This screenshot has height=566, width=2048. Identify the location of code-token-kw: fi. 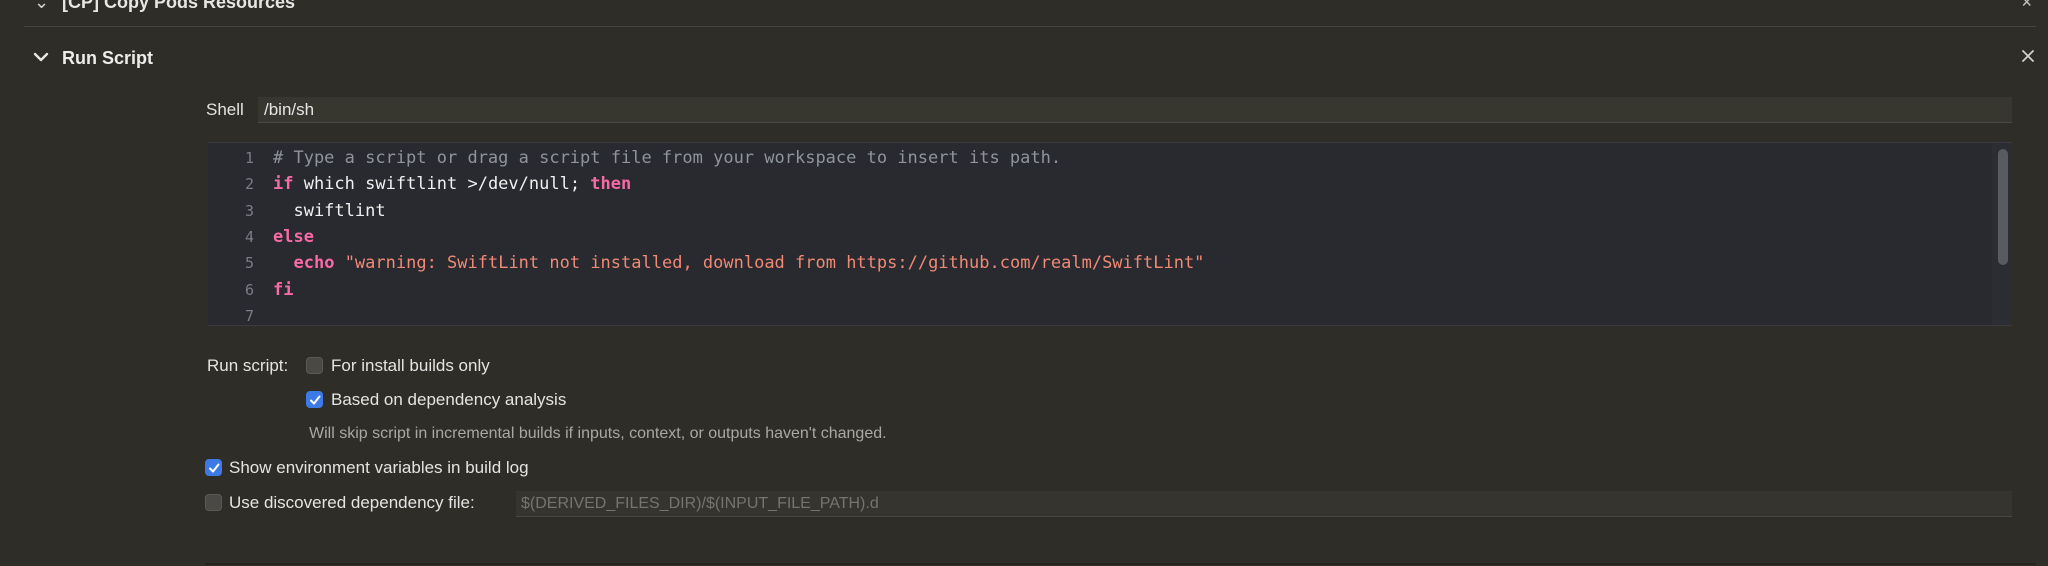
(283, 289).